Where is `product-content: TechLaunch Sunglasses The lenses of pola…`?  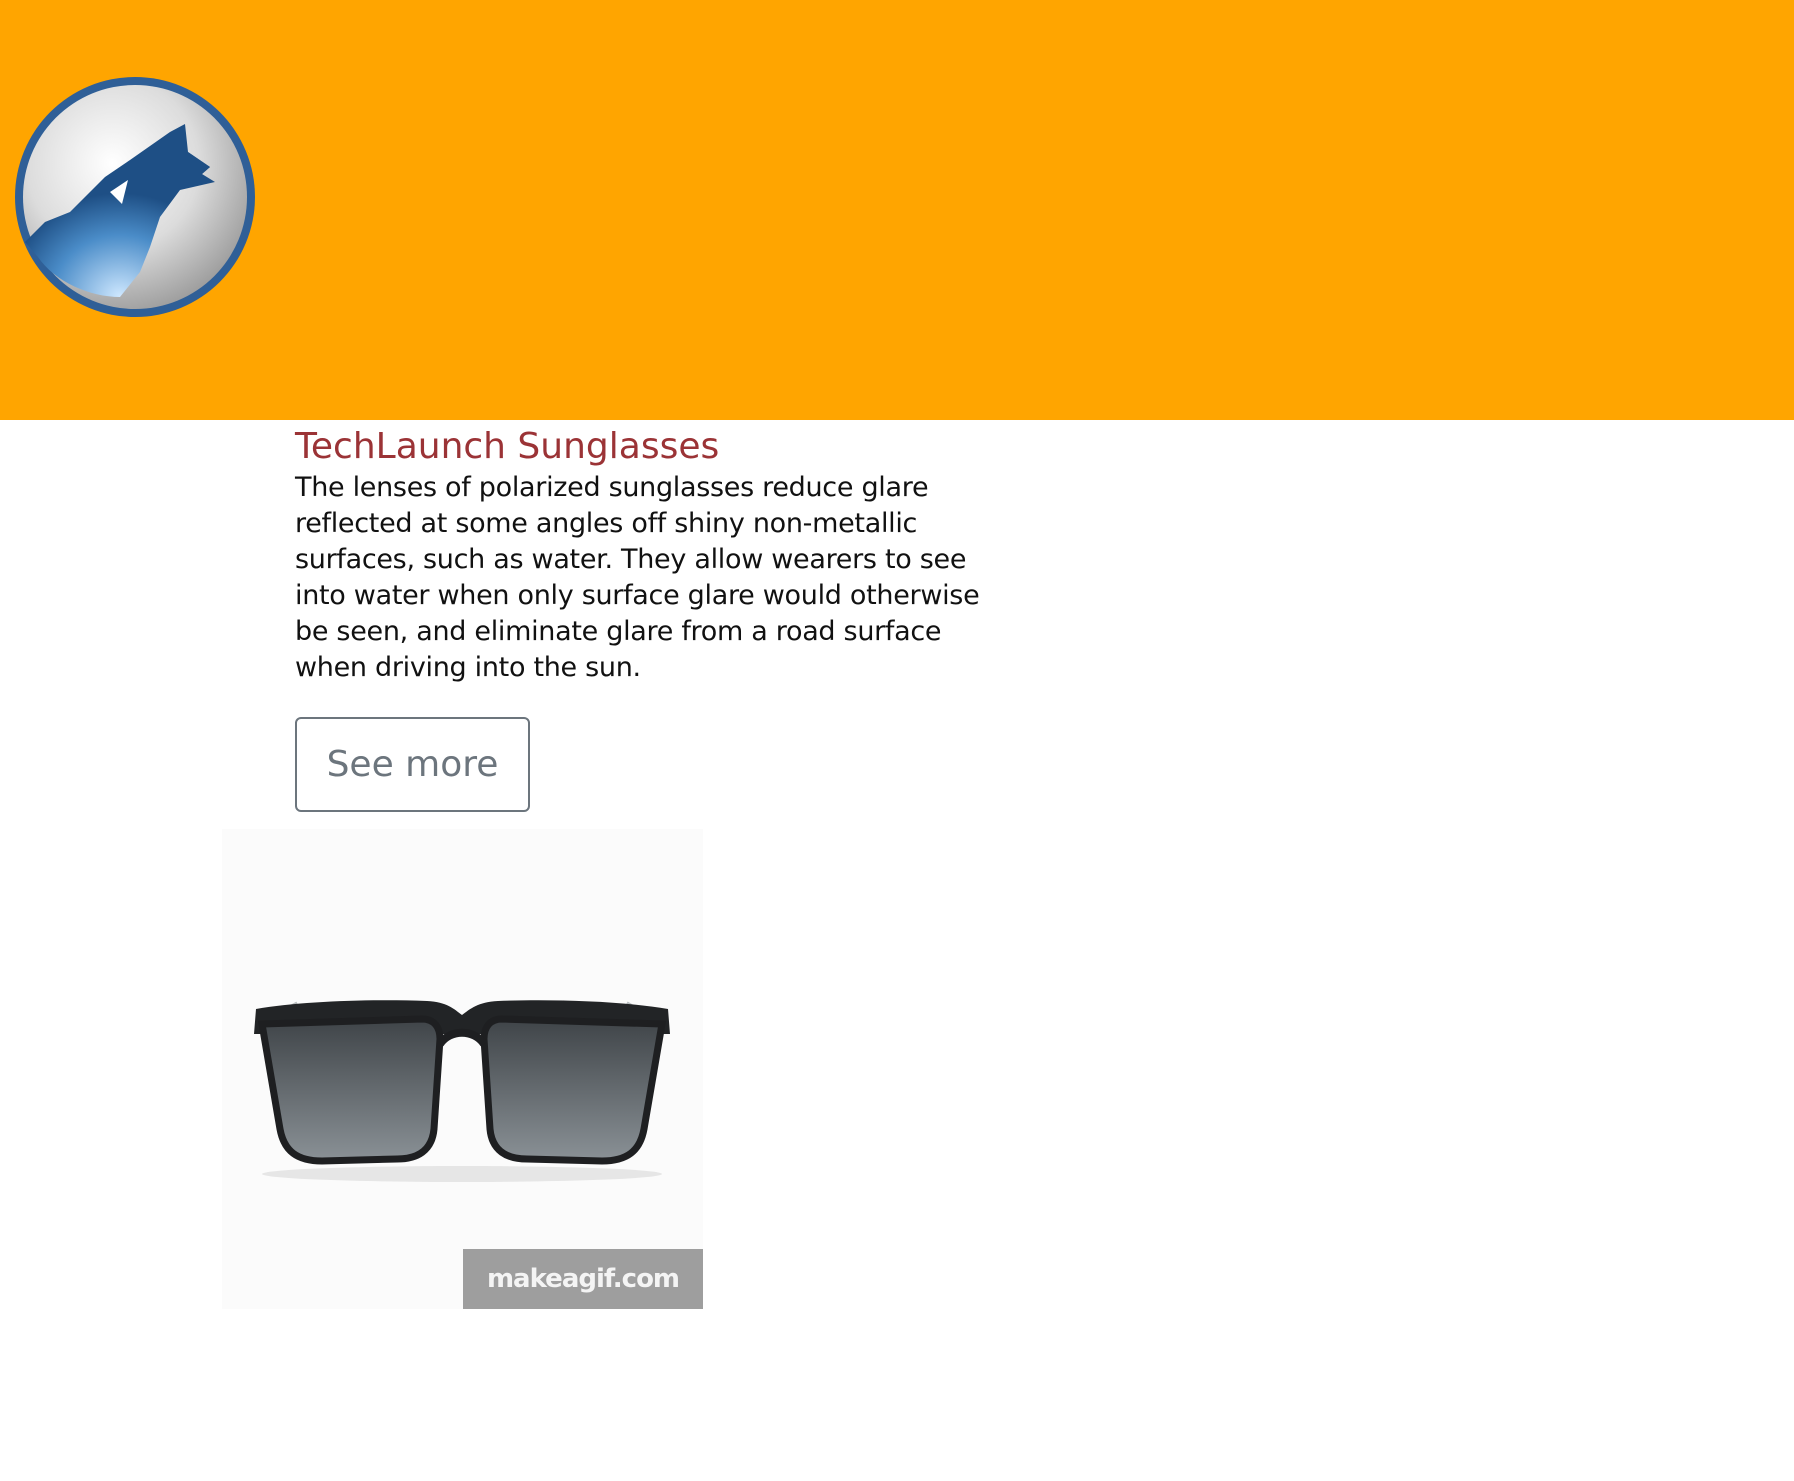
product-content: TechLaunch Sunglasses The lenses of pola… is located at coordinates (640, 555).